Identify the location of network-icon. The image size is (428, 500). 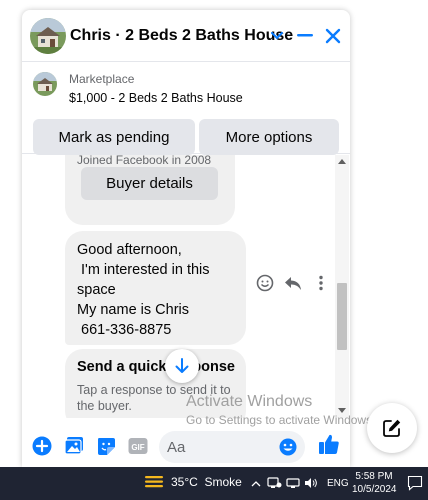
(293, 483).